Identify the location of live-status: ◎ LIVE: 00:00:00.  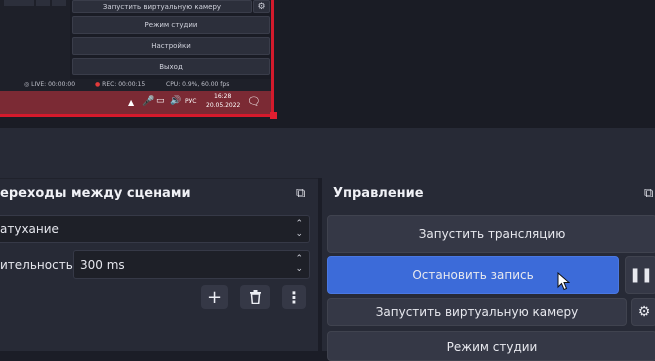
(50, 84).